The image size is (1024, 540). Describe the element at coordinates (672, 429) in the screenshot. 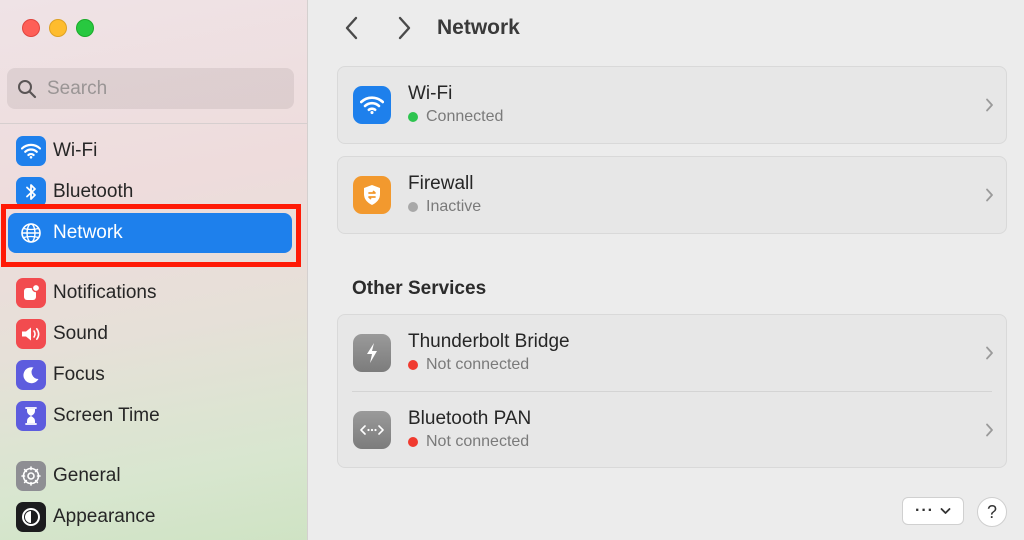

I see `service-row-bluetooth-pan: Bluetooth PAN Not connected` at that location.